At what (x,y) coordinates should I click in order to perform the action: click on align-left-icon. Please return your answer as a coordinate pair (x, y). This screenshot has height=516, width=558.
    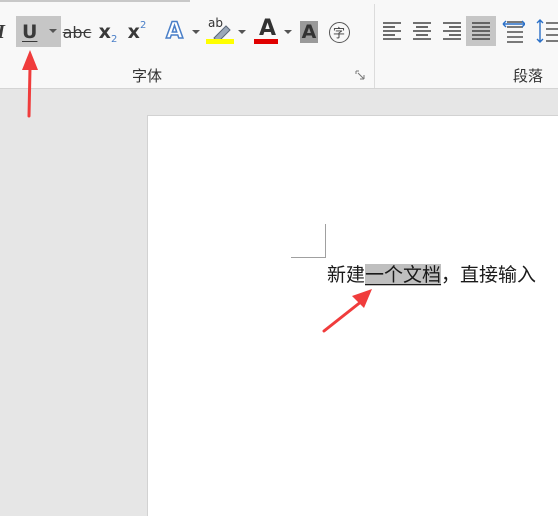
    Looking at the image, I should click on (392, 31).